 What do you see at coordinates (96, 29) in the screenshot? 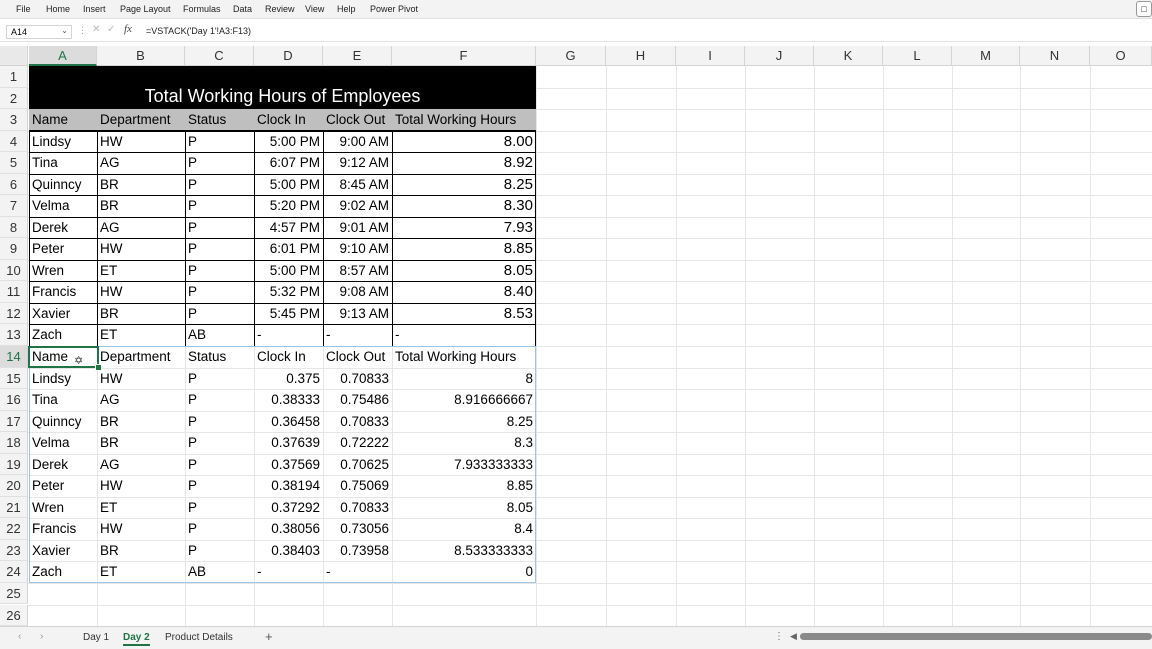
I see `cancel-icon: ✕` at bounding box center [96, 29].